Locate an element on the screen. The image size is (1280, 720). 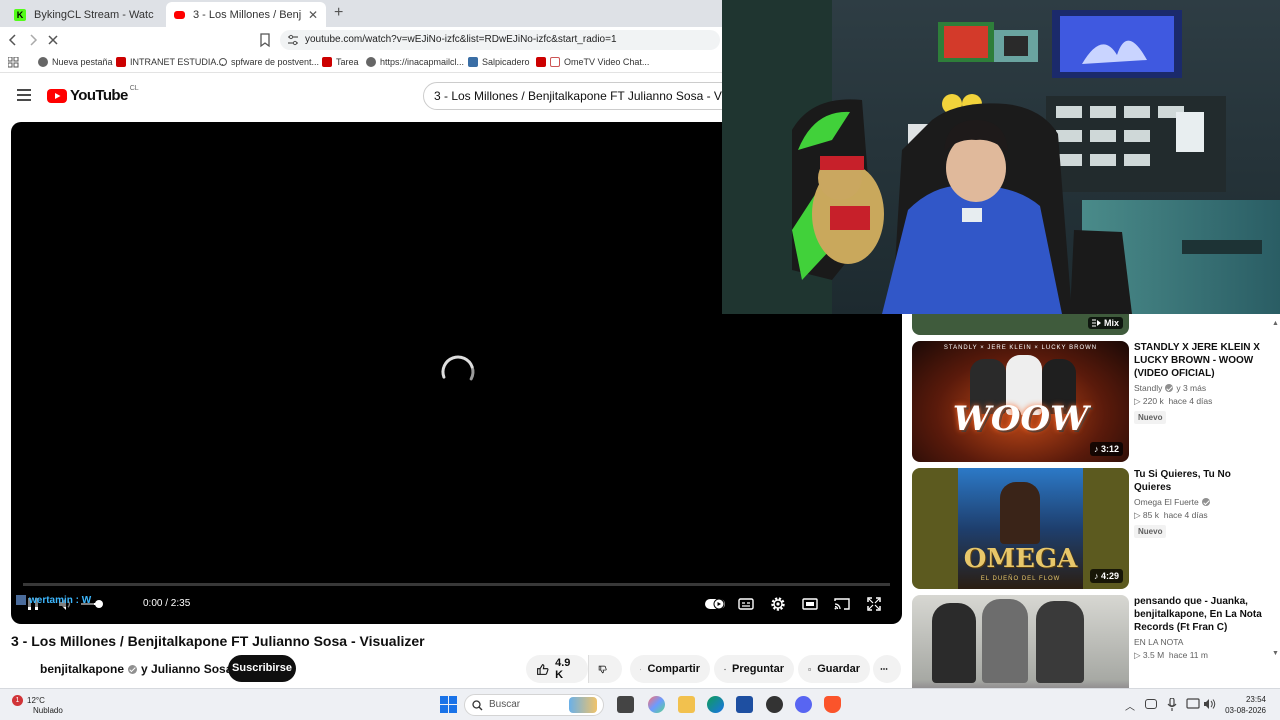
tab-title: BykingCL Stream - Watch Live on Kick is located at coordinates (94, 14).